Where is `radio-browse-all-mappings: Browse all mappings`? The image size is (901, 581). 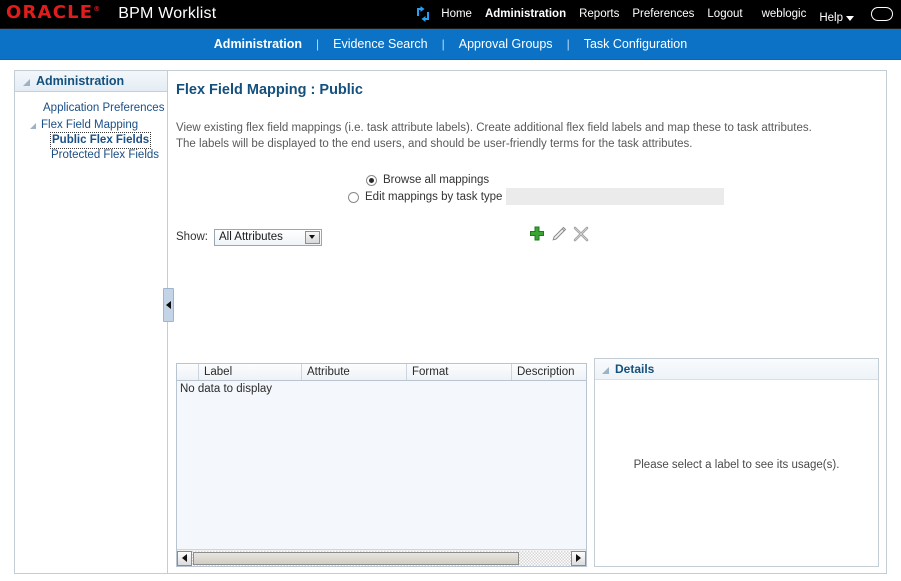 radio-browse-all-mappings: Browse all mappings is located at coordinates (427, 180).